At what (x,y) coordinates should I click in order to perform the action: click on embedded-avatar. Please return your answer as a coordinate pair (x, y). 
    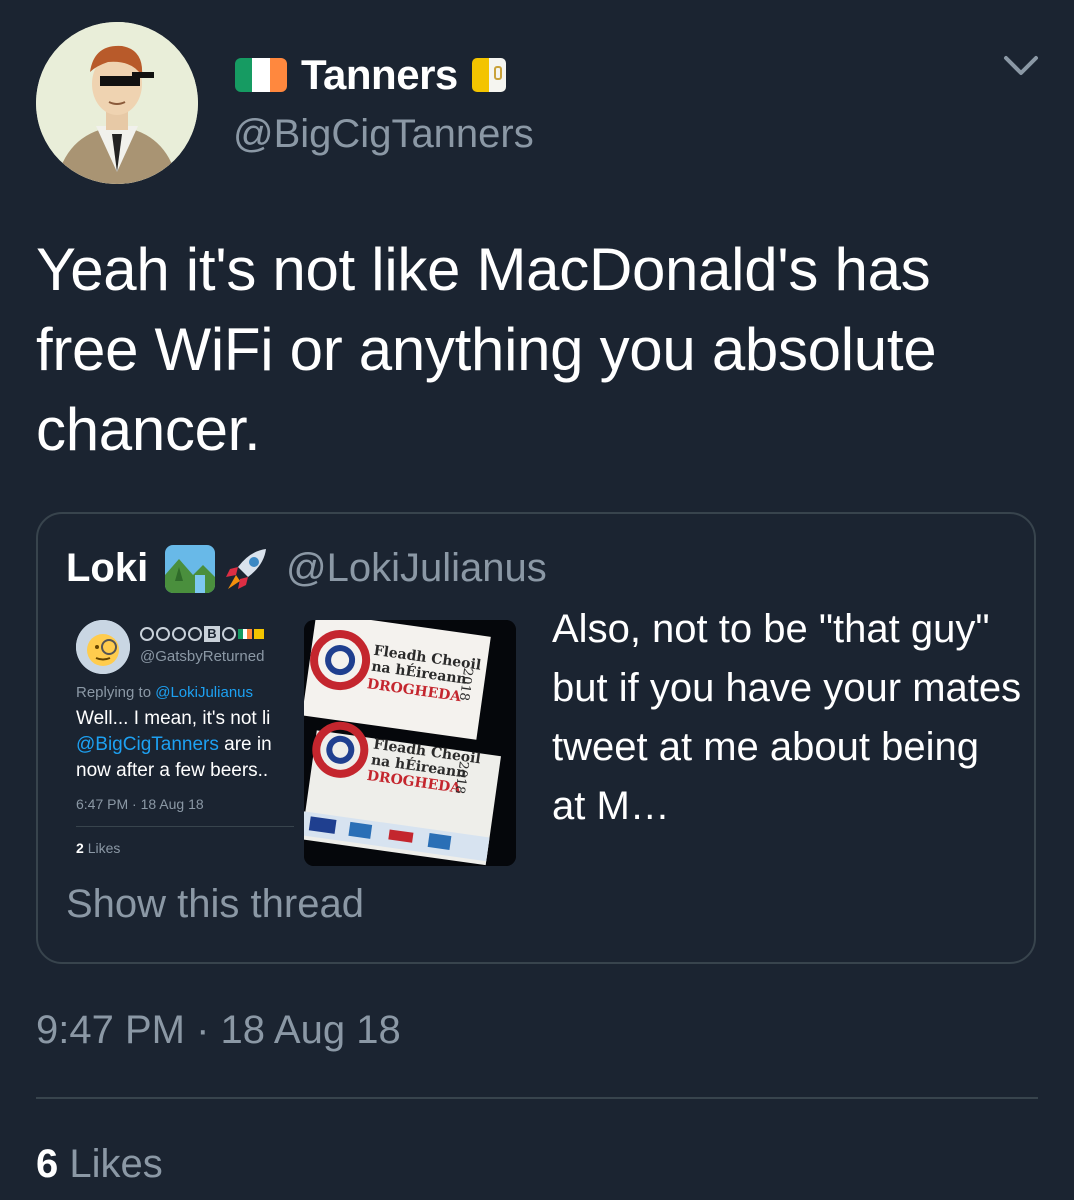
    Looking at the image, I should click on (103, 647).